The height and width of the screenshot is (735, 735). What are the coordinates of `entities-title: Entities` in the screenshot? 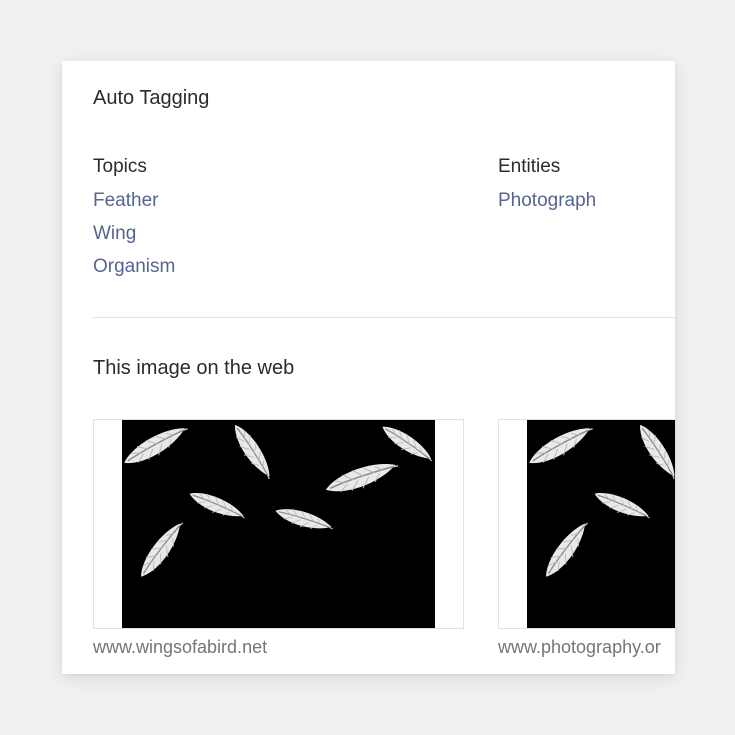 It's located at (529, 166).